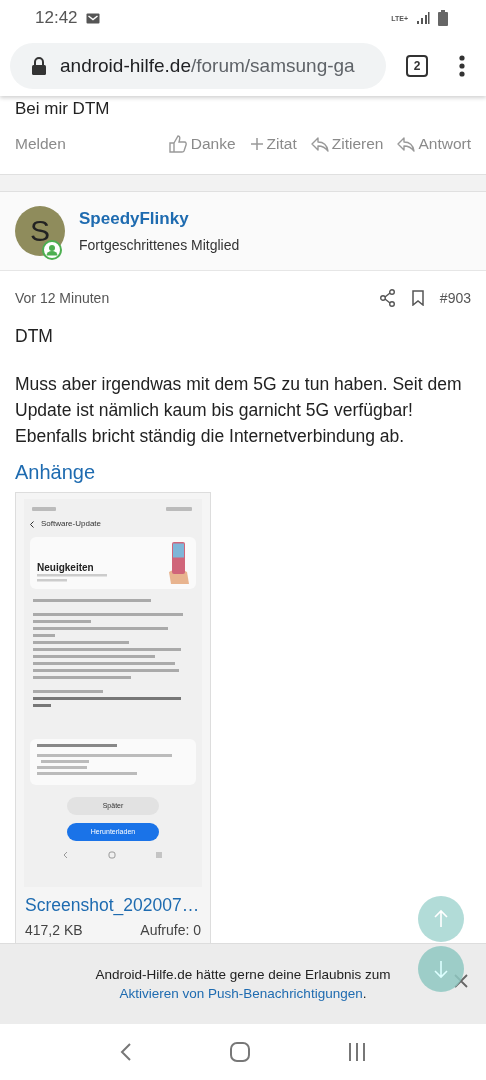  What do you see at coordinates (240, 1052) in the screenshot?
I see `home-icon` at bounding box center [240, 1052].